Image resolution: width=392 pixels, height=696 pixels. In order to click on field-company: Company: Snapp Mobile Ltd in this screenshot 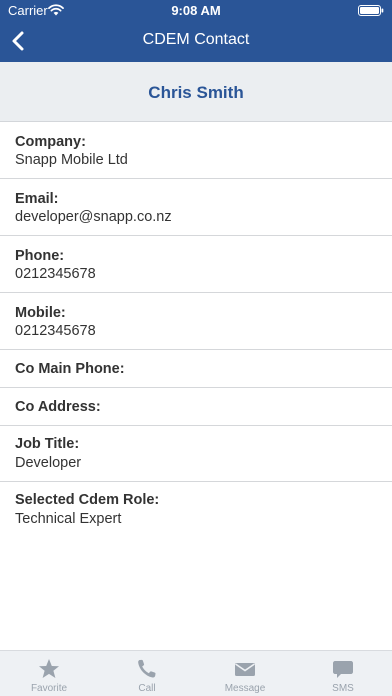, I will do `click(196, 150)`.